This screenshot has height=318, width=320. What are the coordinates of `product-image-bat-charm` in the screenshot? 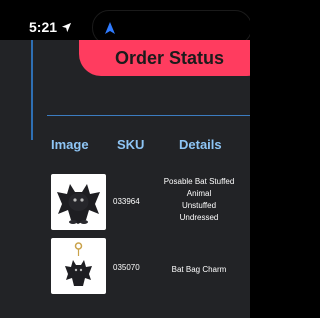 It's located at (78, 266).